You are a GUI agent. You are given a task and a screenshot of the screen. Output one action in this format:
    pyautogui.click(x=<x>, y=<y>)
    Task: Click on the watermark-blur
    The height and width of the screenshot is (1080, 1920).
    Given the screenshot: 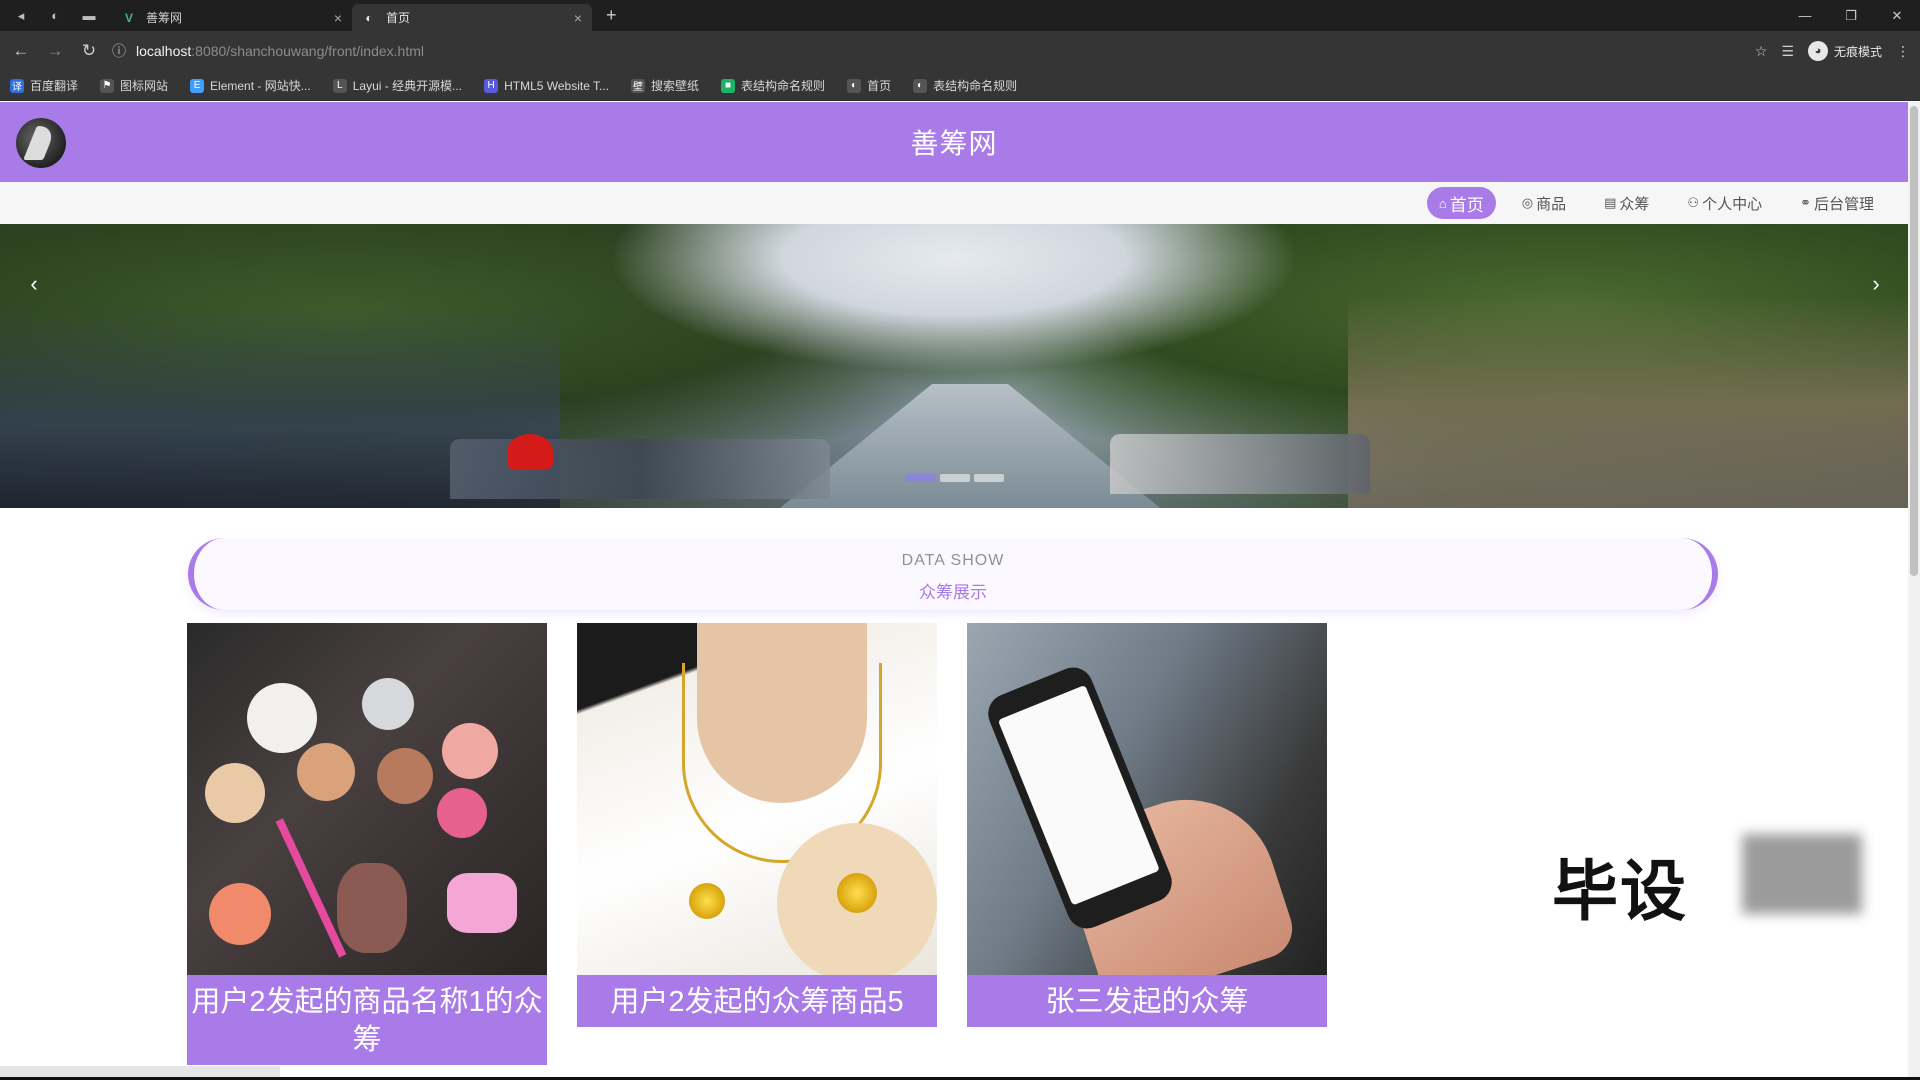 What is the action you would take?
    pyautogui.click(x=1802, y=874)
    